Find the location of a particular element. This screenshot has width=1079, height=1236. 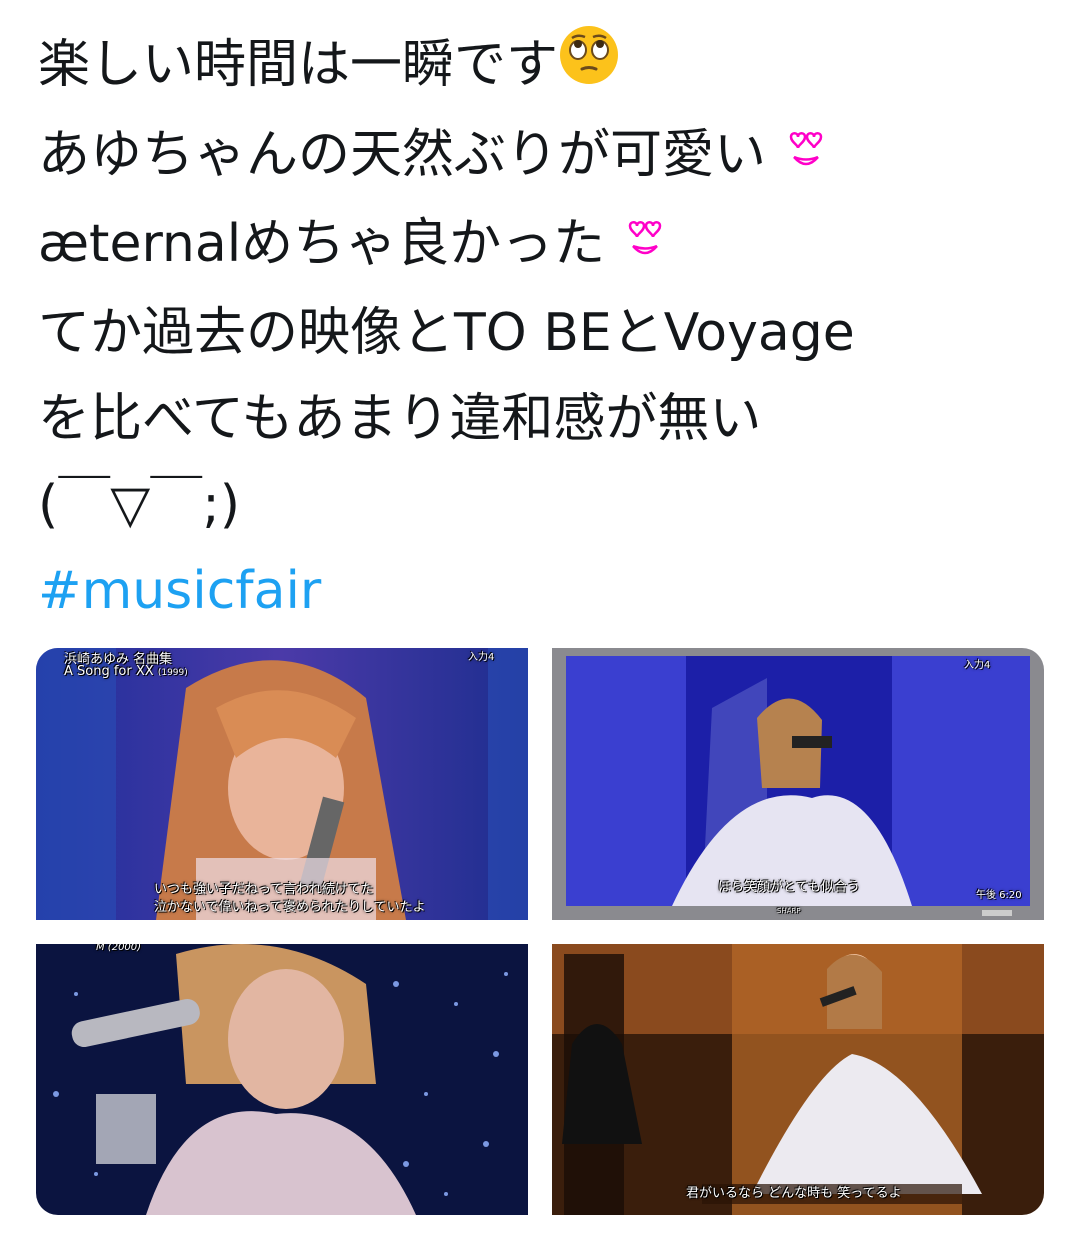

tweet-line-text: æternalめちゃ良かった is located at coordinates (322, 244).